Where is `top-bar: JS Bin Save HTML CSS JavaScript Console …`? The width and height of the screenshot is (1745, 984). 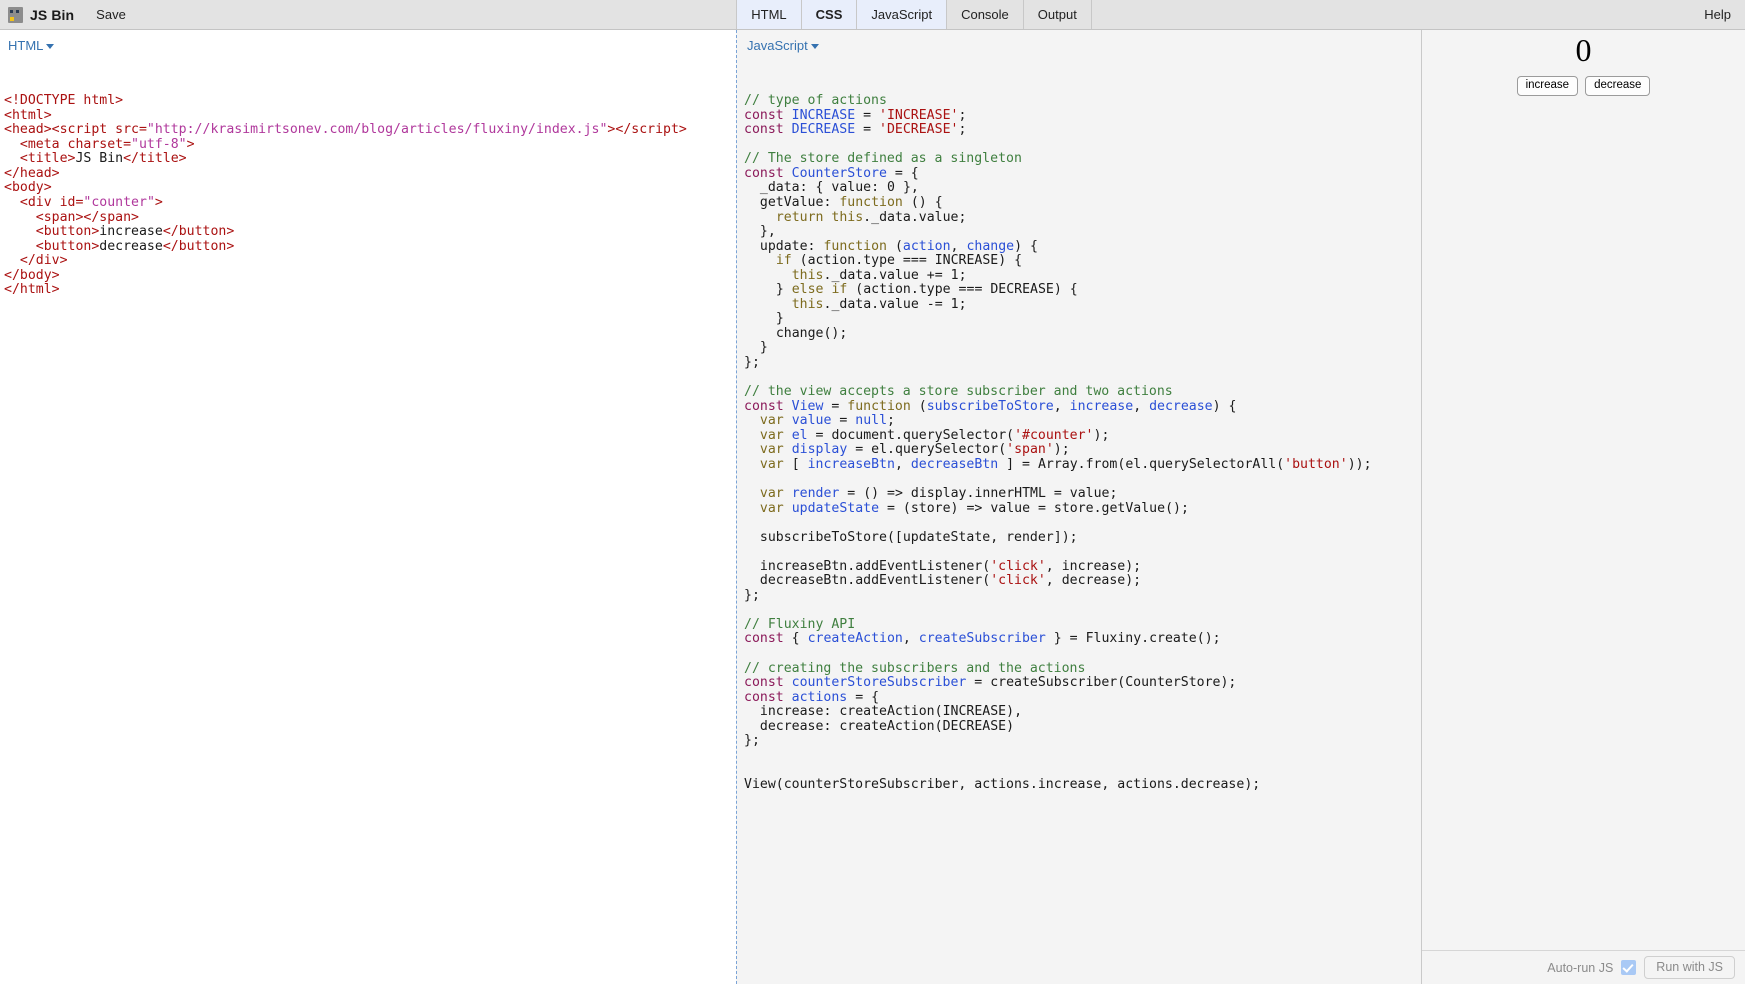
top-bar: JS Bin Save HTML CSS JavaScript Console … is located at coordinates (872, 15).